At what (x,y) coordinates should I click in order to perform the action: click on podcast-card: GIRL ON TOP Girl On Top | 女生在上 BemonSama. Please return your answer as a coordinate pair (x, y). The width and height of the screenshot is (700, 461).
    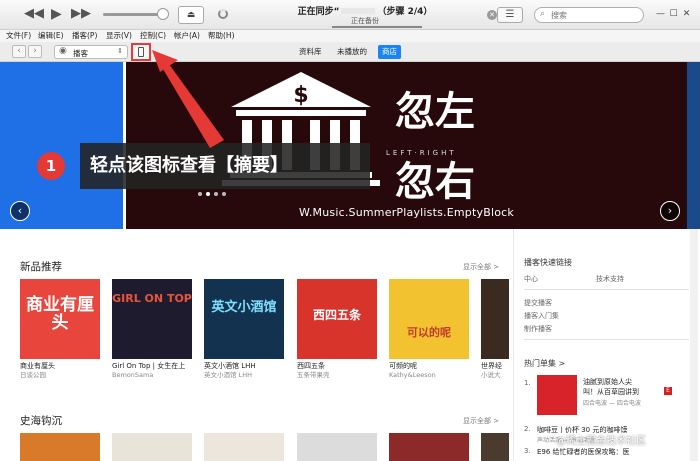
    Looking at the image, I should click on (152, 329).